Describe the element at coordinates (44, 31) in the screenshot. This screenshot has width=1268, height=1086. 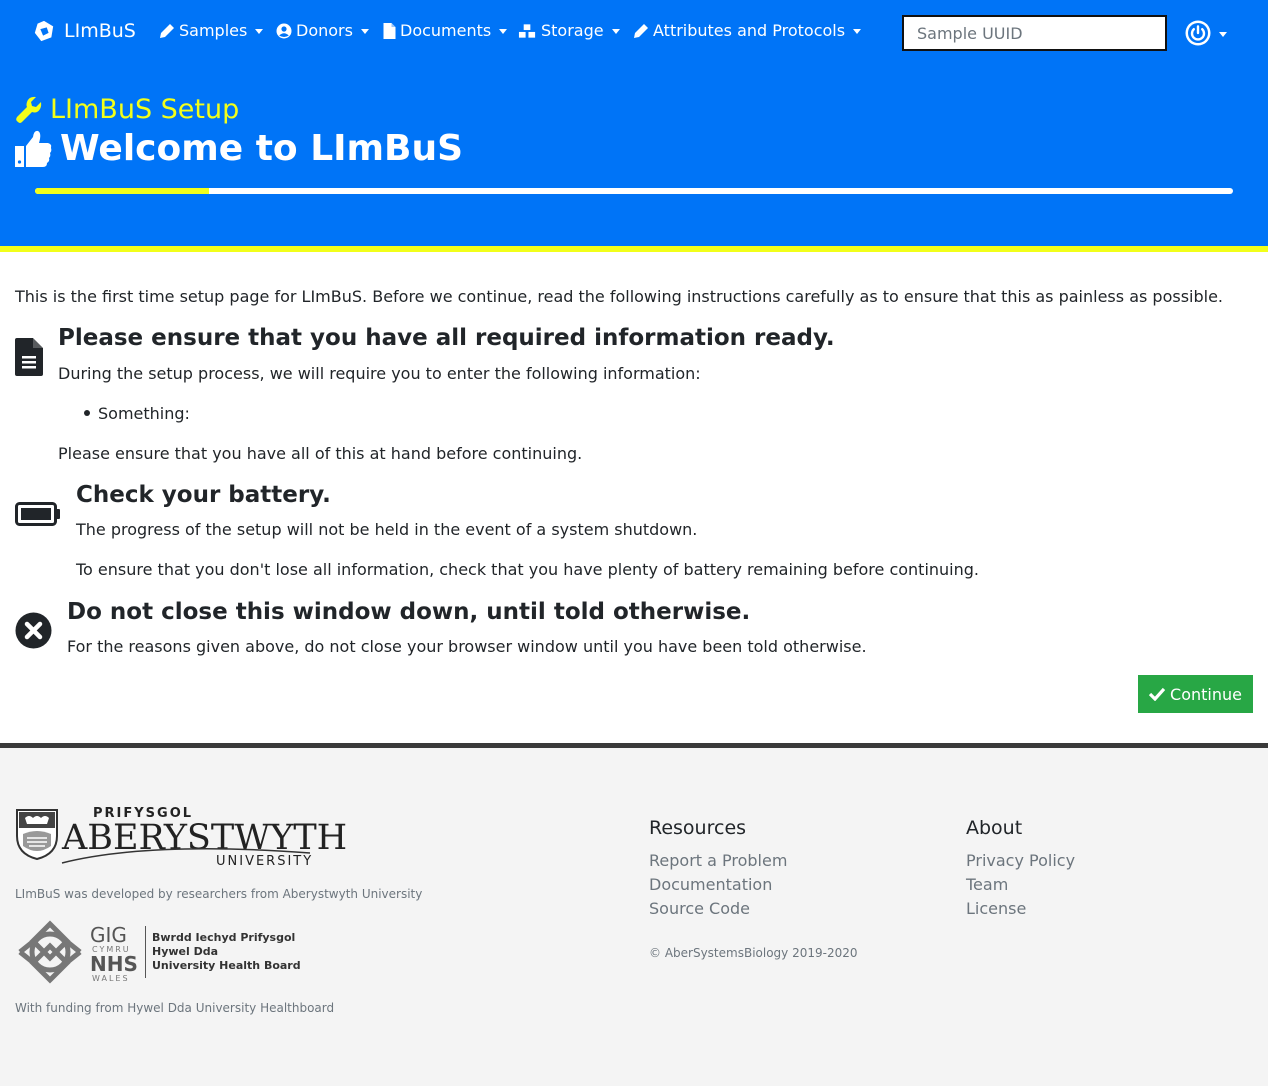
I see `brand-logo-icon` at that location.